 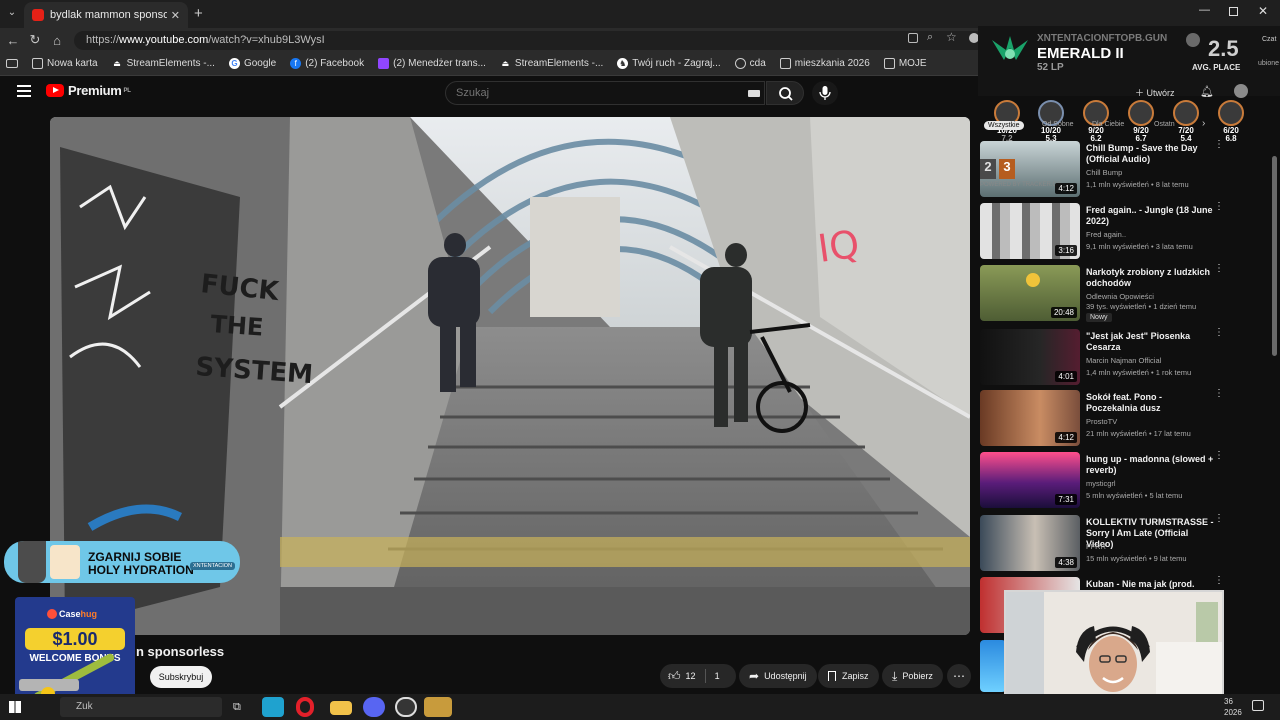 I want to click on league-client-icon, so click(x=438, y=707).